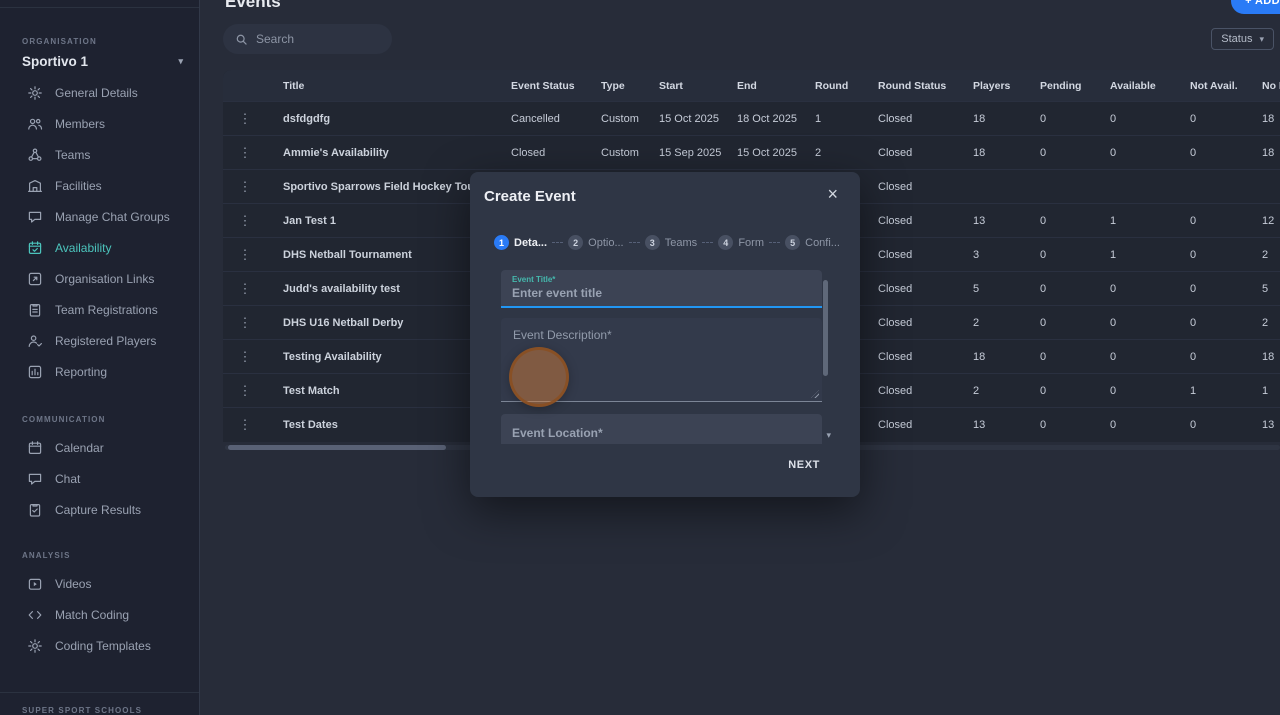  I want to click on sidebar-item-label: Facilities, so click(78, 185).